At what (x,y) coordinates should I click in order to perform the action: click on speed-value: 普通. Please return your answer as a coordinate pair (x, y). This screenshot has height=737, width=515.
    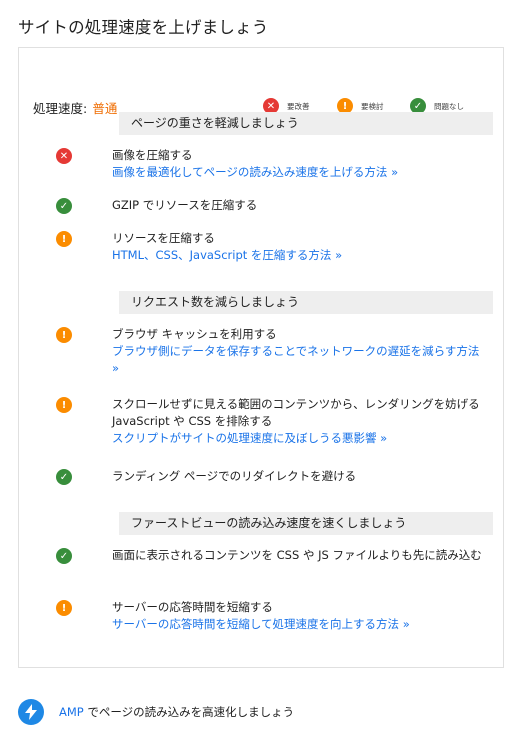
    Looking at the image, I should click on (105, 108).